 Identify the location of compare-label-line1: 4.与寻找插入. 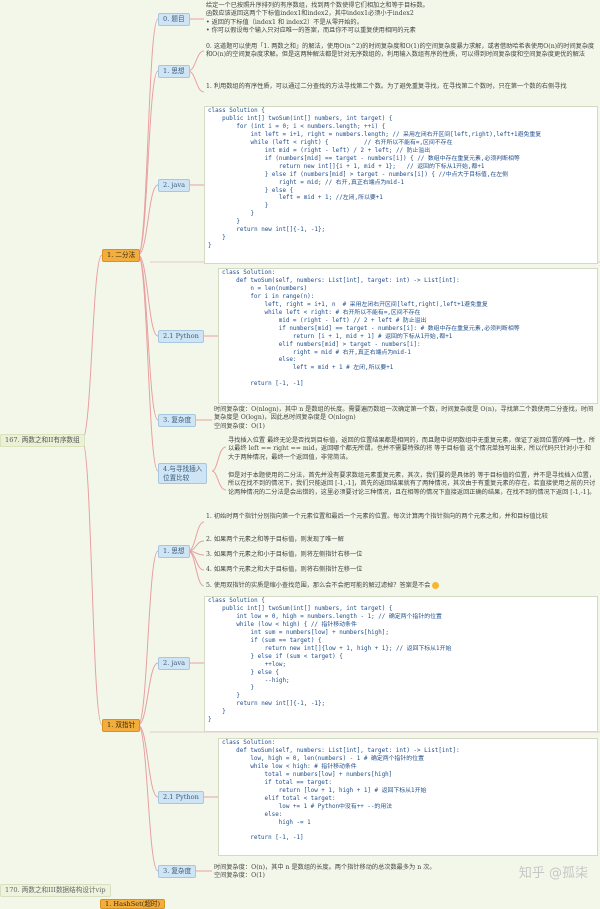
(183, 469).